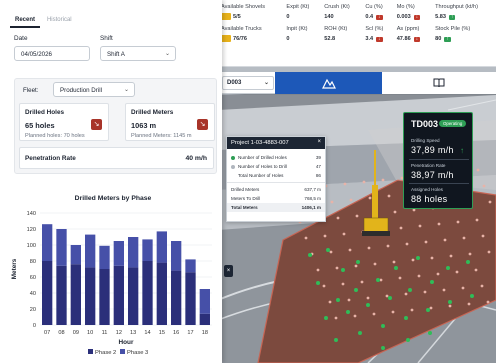  I want to click on y-tick-label: 0, so click(34, 326).